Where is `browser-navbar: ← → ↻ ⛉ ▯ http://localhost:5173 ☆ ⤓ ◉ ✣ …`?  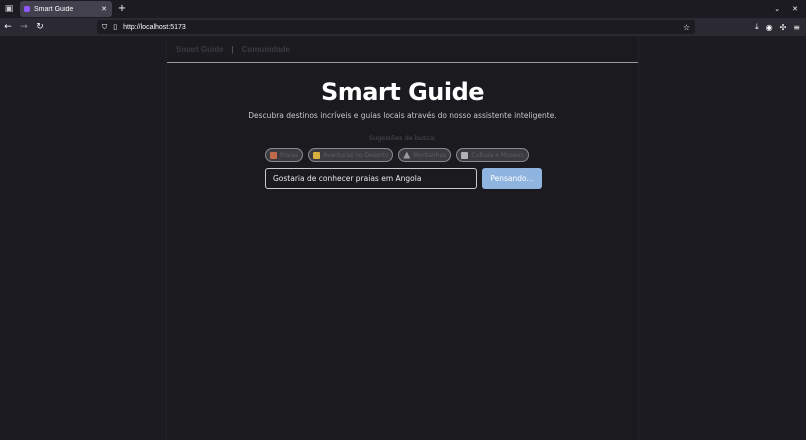 browser-navbar: ← → ↻ ⛉ ▯ http://localhost:5173 ☆ ⤓ ◉ ✣ … is located at coordinates (403, 27).